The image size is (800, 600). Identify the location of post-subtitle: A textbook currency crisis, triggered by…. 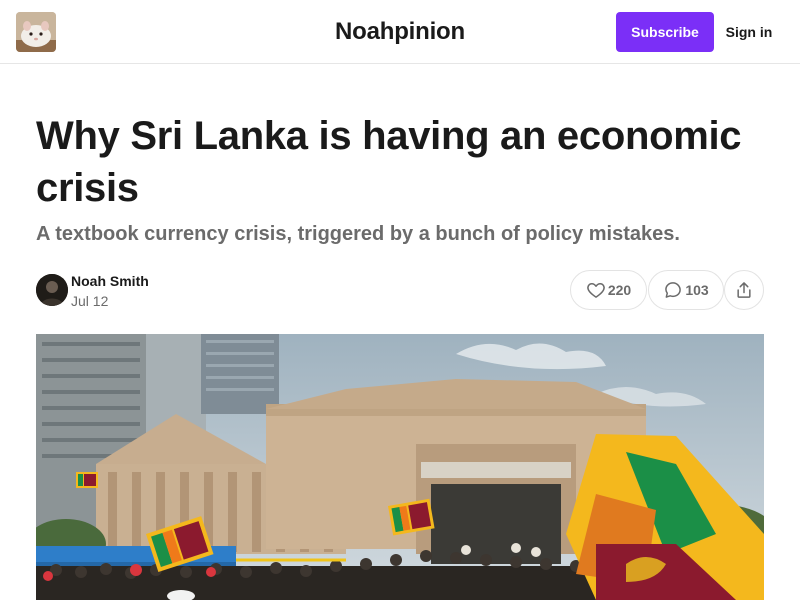
(358, 234).